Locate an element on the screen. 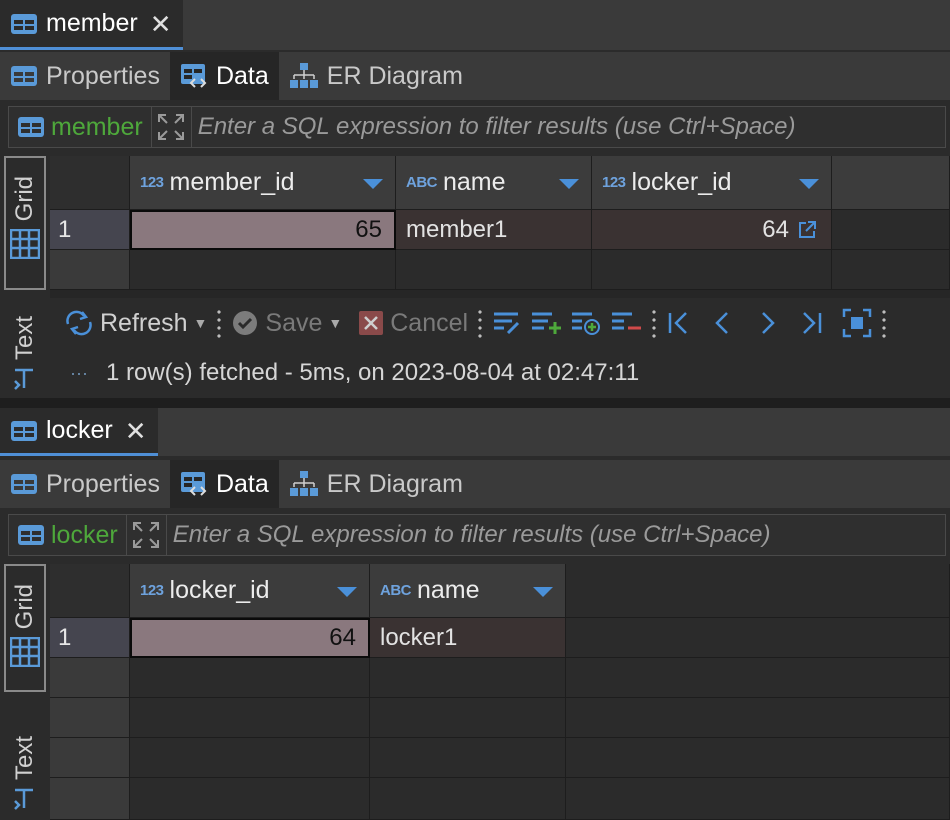  editor-tab-locker: locker ✕ is located at coordinates (79, 432).